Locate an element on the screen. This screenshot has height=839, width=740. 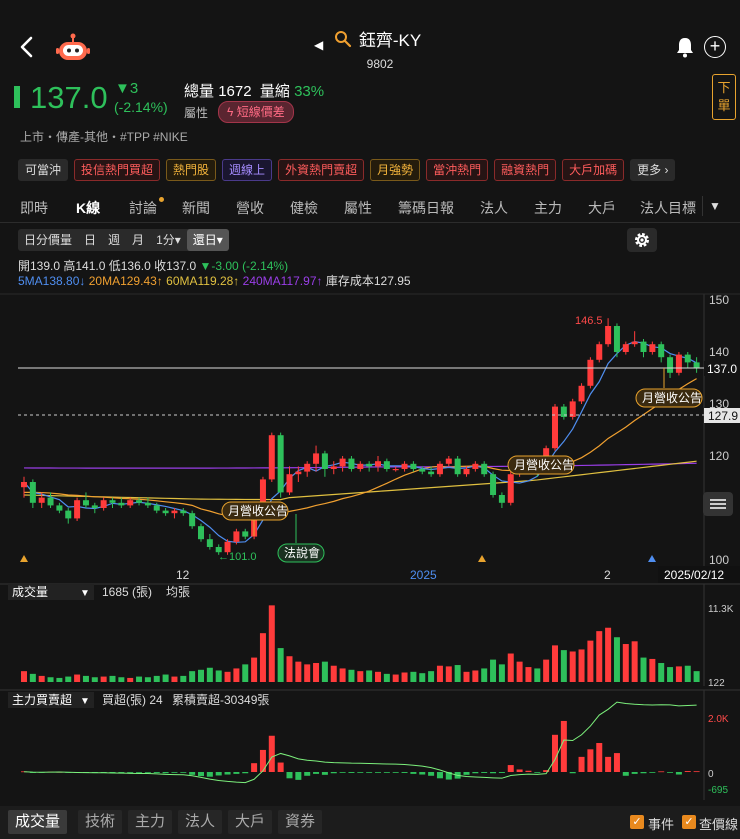
volume-panel-header: 成交量 ▼ 1685 (張) 均張 is located at coordinates (99, 592).